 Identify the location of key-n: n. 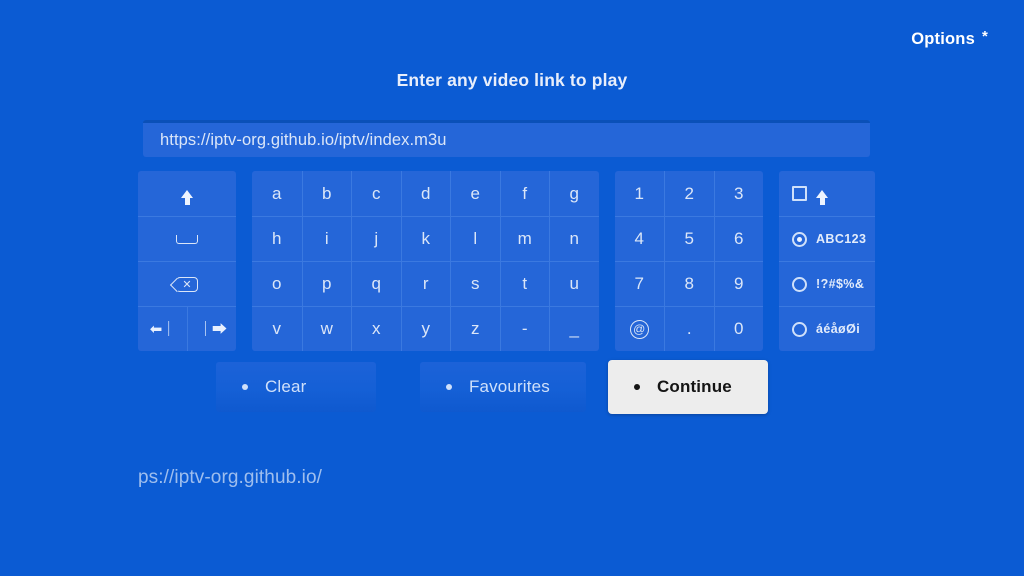
(574, 238).